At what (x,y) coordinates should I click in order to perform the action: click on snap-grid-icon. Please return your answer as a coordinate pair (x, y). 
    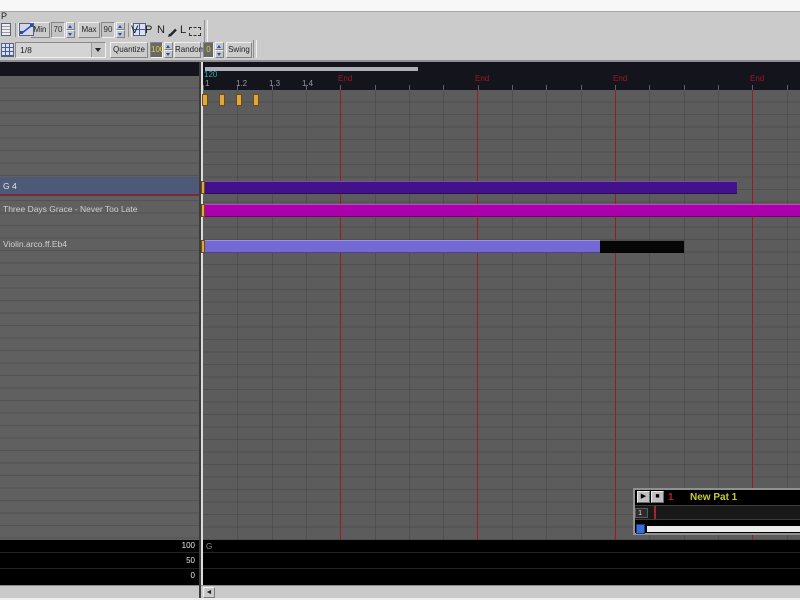
    Looking at the image, I should click on (7, 50).